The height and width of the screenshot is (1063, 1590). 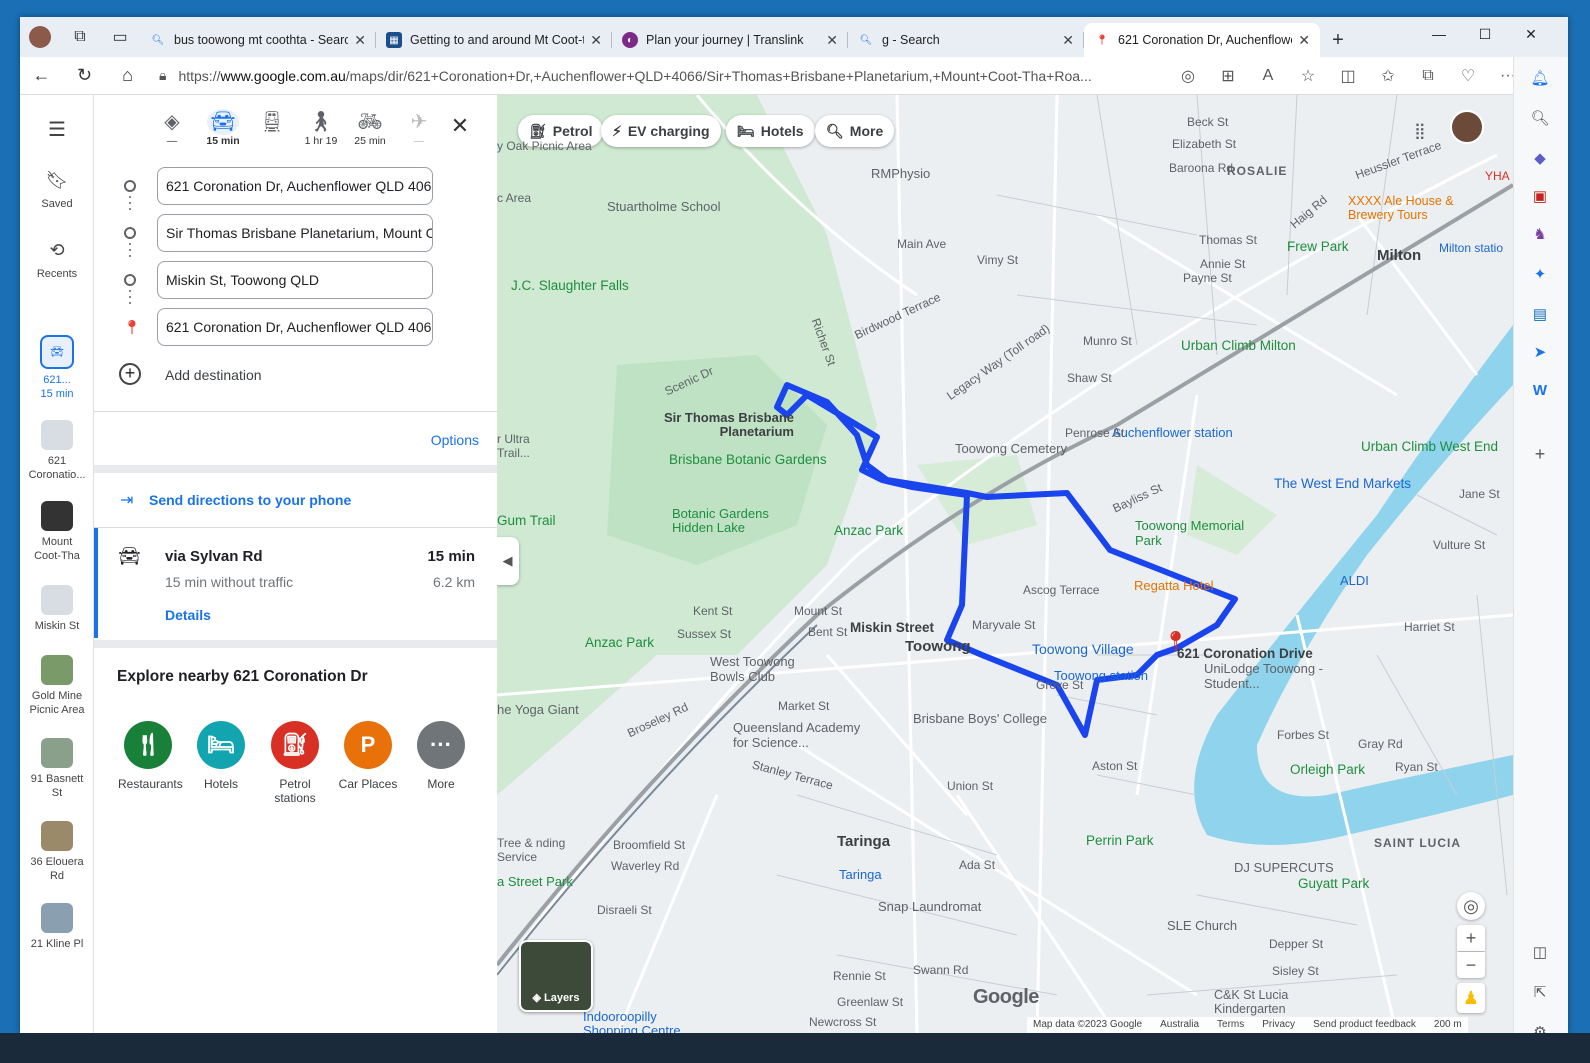 I want to click on bbc-label: Brisbane Boys' College, so click(x=980, y=718).